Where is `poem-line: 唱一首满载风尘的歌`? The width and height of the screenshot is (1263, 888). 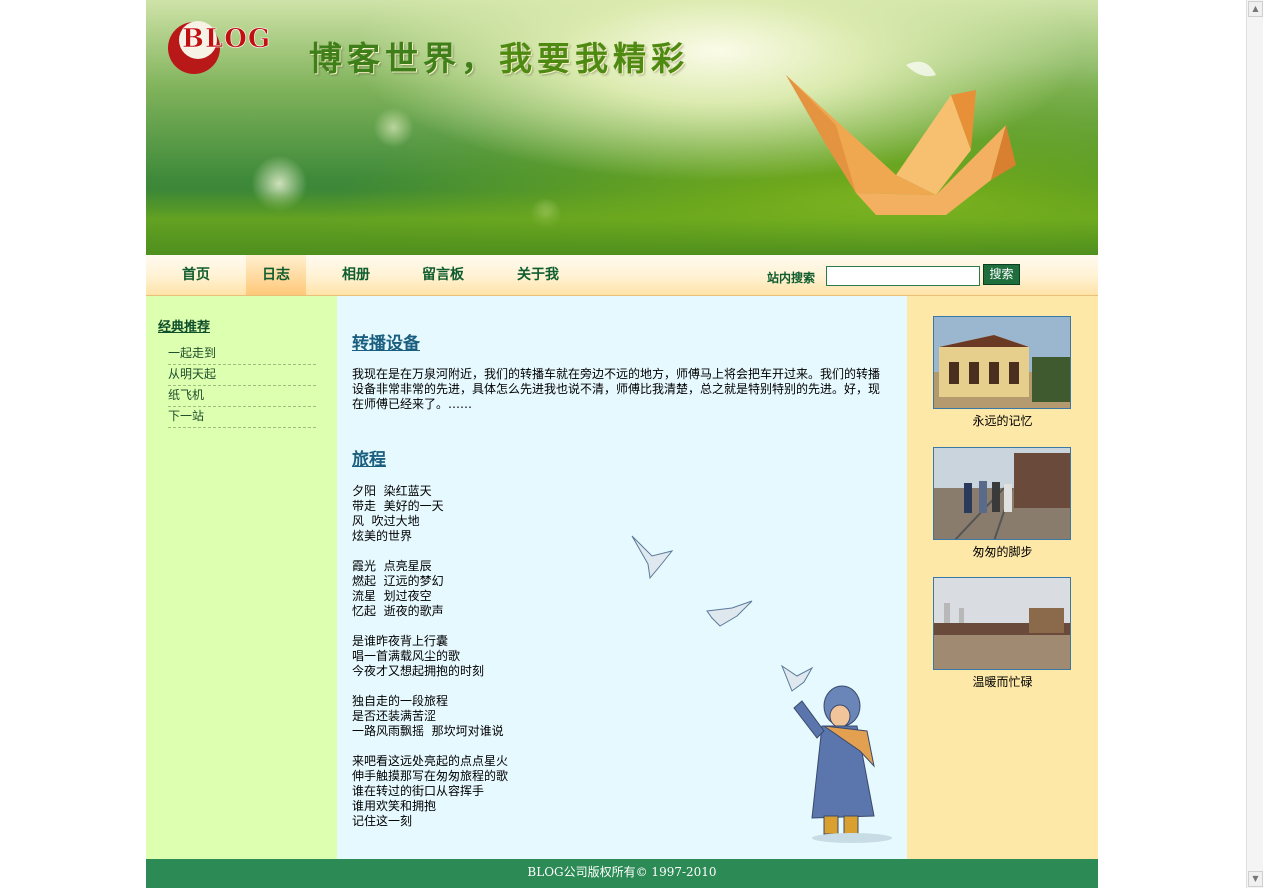 poem-line: 唱一首满载风尘的歌 is located at coordinates (406, 656).